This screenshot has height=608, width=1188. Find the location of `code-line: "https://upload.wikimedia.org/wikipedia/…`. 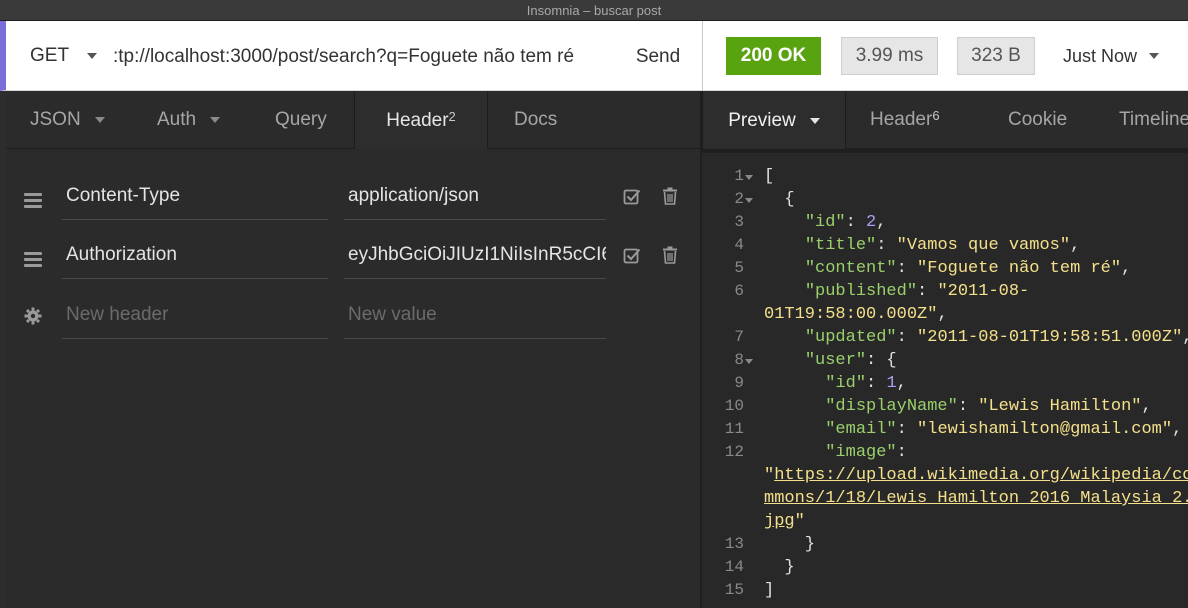

code-line: "https://upload.wikimedia.org/wikipedia/… is located at coordinates (976, 475).